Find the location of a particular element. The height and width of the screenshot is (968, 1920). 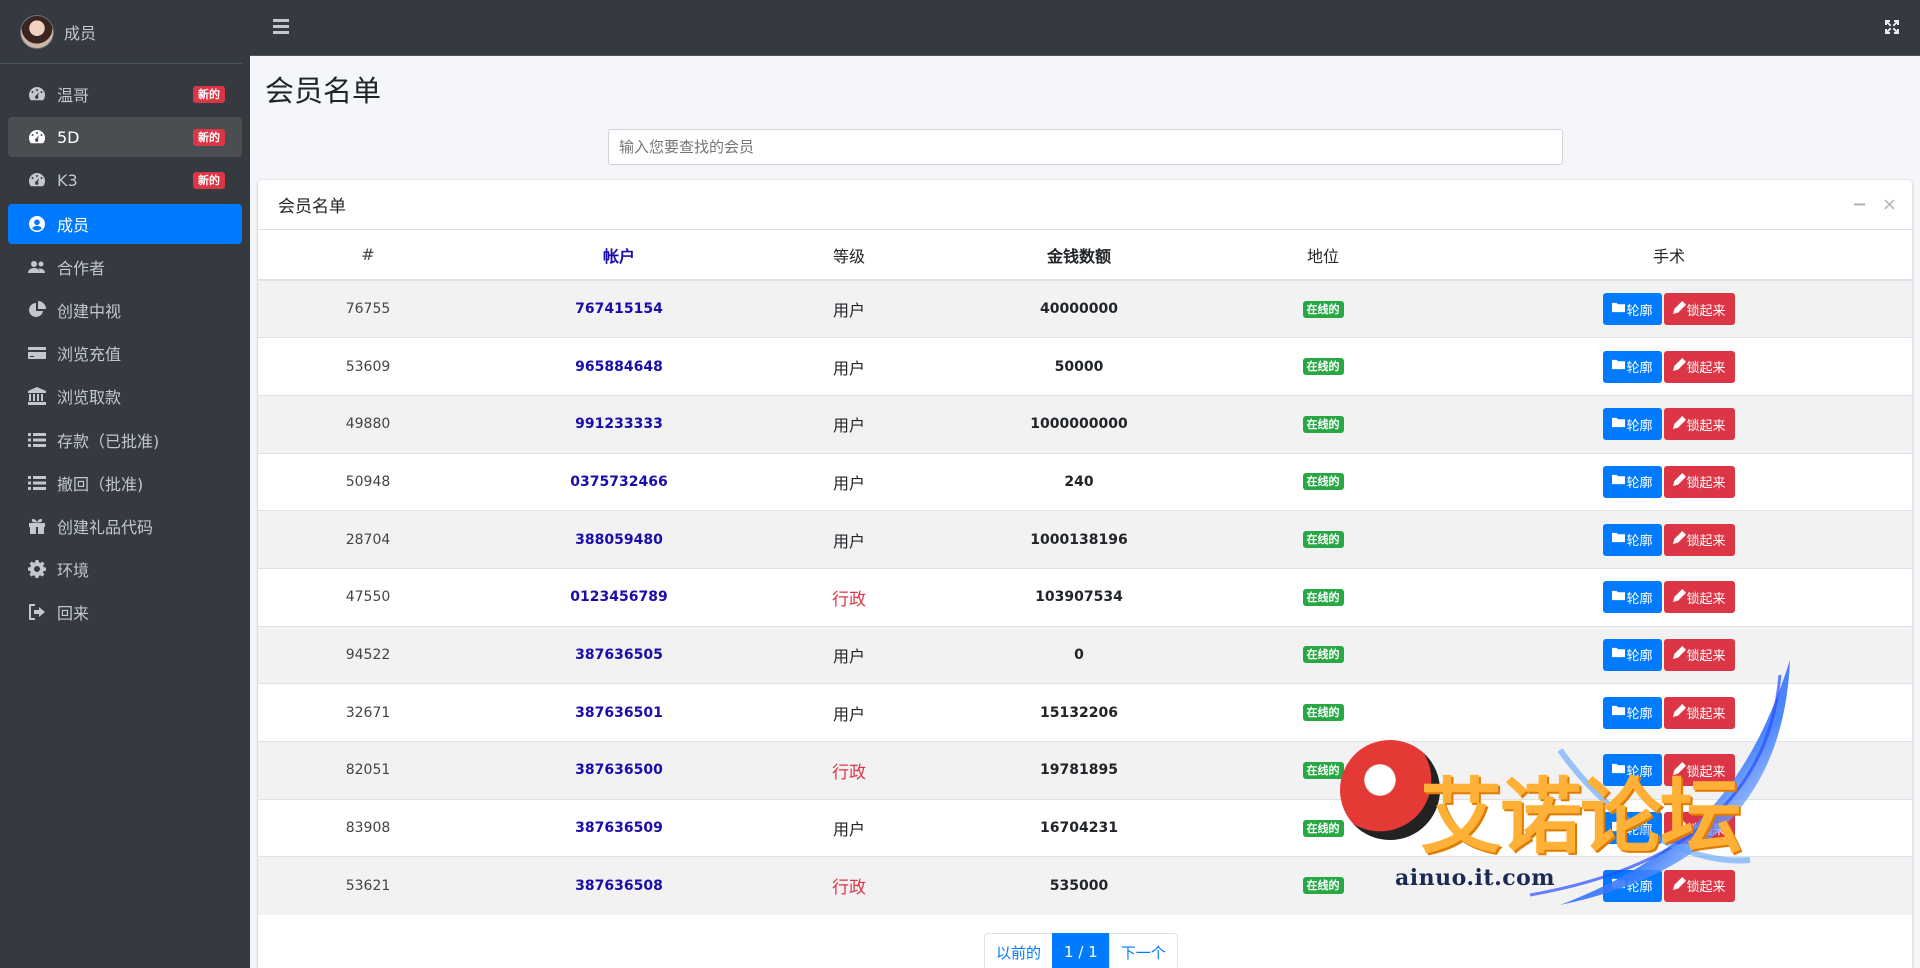

account-link: 388059480 is located at coordinates (619, 539).